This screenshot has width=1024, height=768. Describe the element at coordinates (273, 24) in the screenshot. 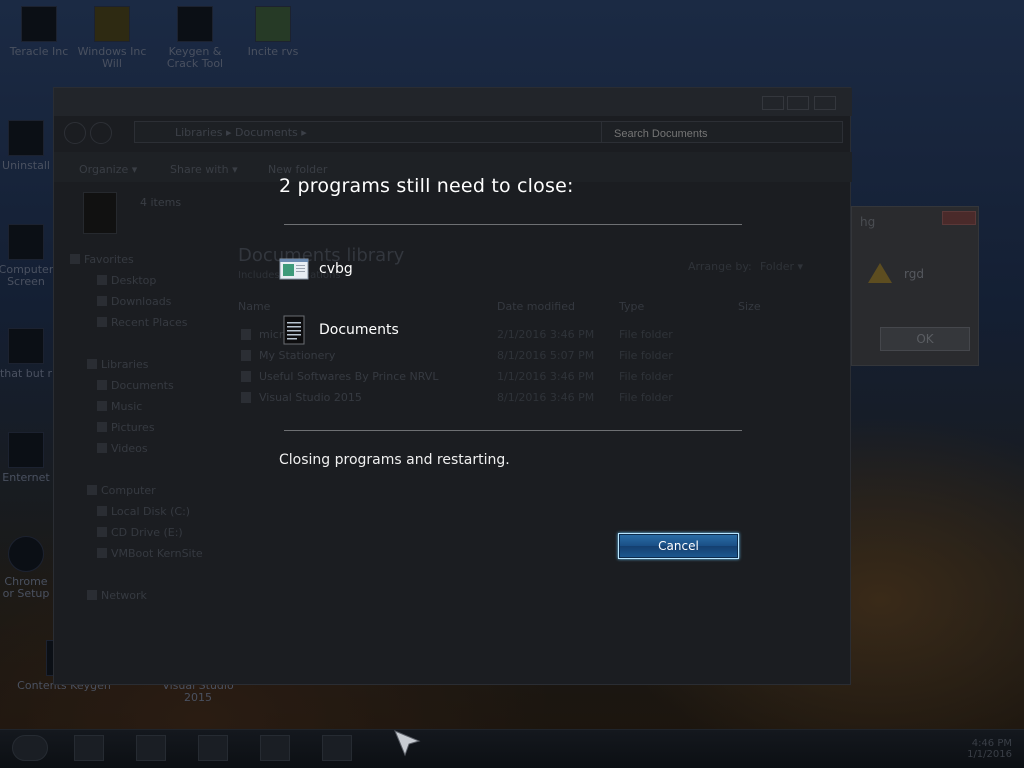

I see `file-icon` at that location.